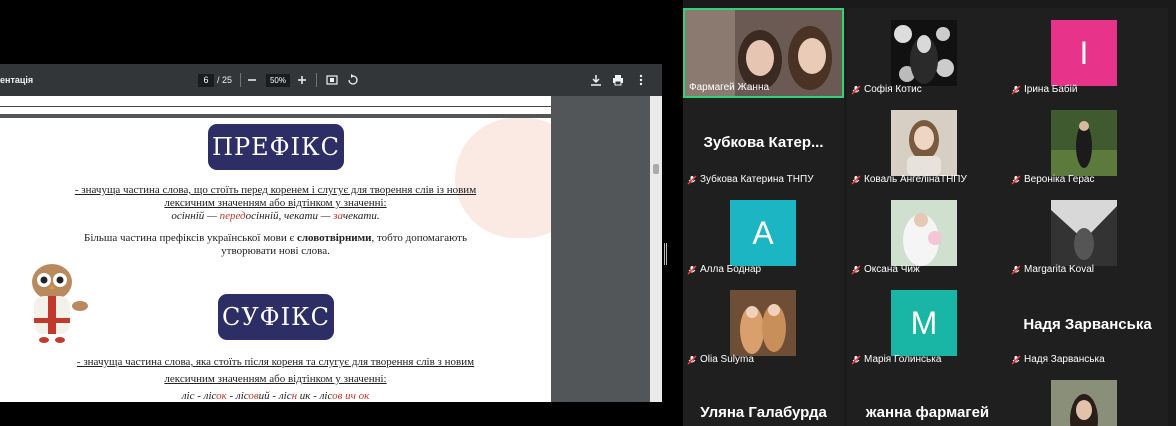  I want to click on participant-tile: Вероніка Герас, so click(1087, 143).